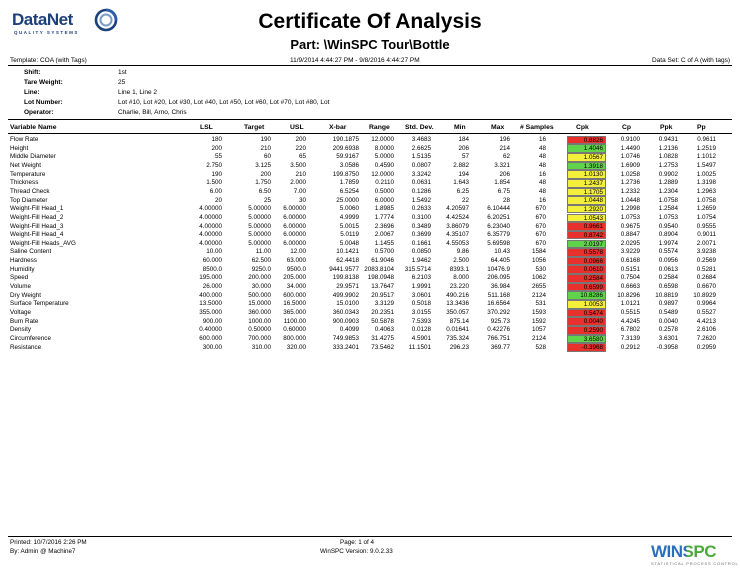  What do you see at coordinates (421, 165) in the screenshot?
I see `row-cell-sd: 0.0807` at bounding box center [421, 165].